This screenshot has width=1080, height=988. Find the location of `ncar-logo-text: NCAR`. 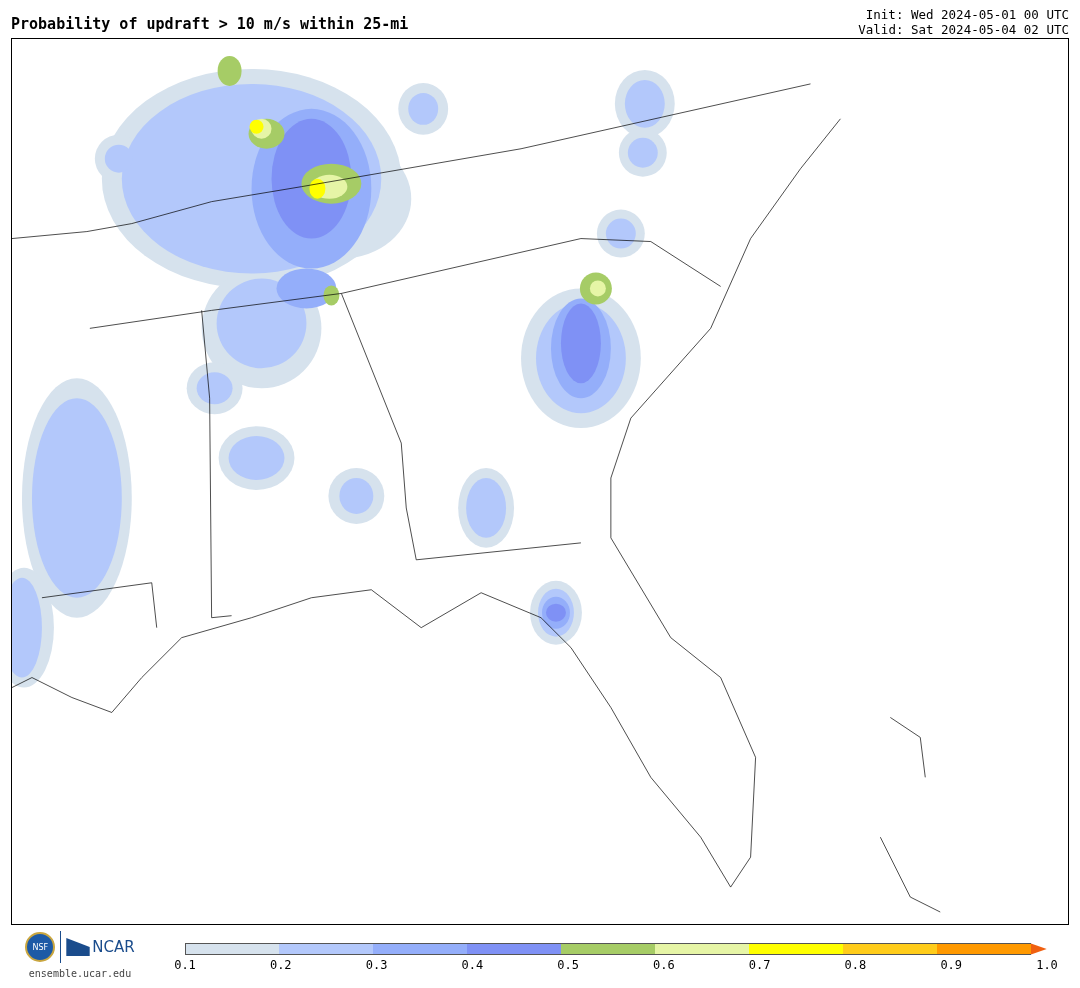

ncar-logo-text: NCAR is located at coordinates (113, 947).